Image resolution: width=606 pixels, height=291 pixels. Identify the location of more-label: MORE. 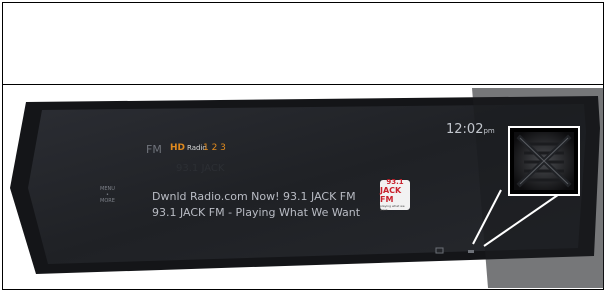
(107, 201).